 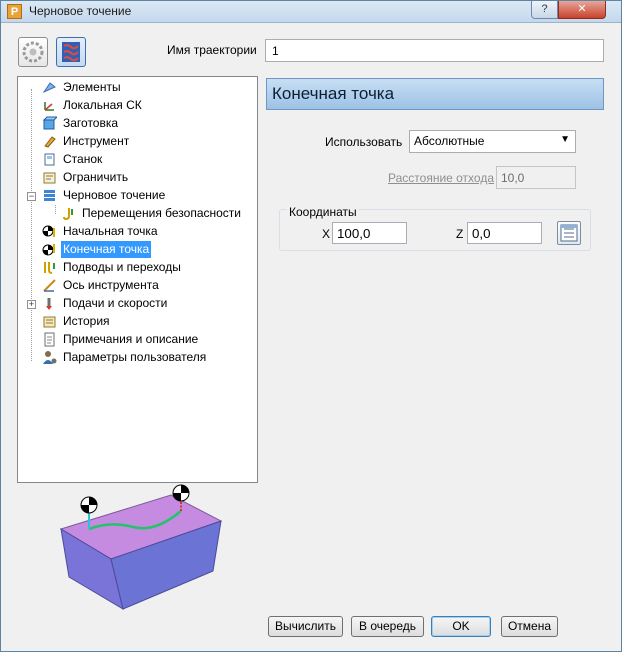 What do you see at coordinates (544, 10) in the screenshot?
I see `help-button: ?` at bounding box center [544, 10].